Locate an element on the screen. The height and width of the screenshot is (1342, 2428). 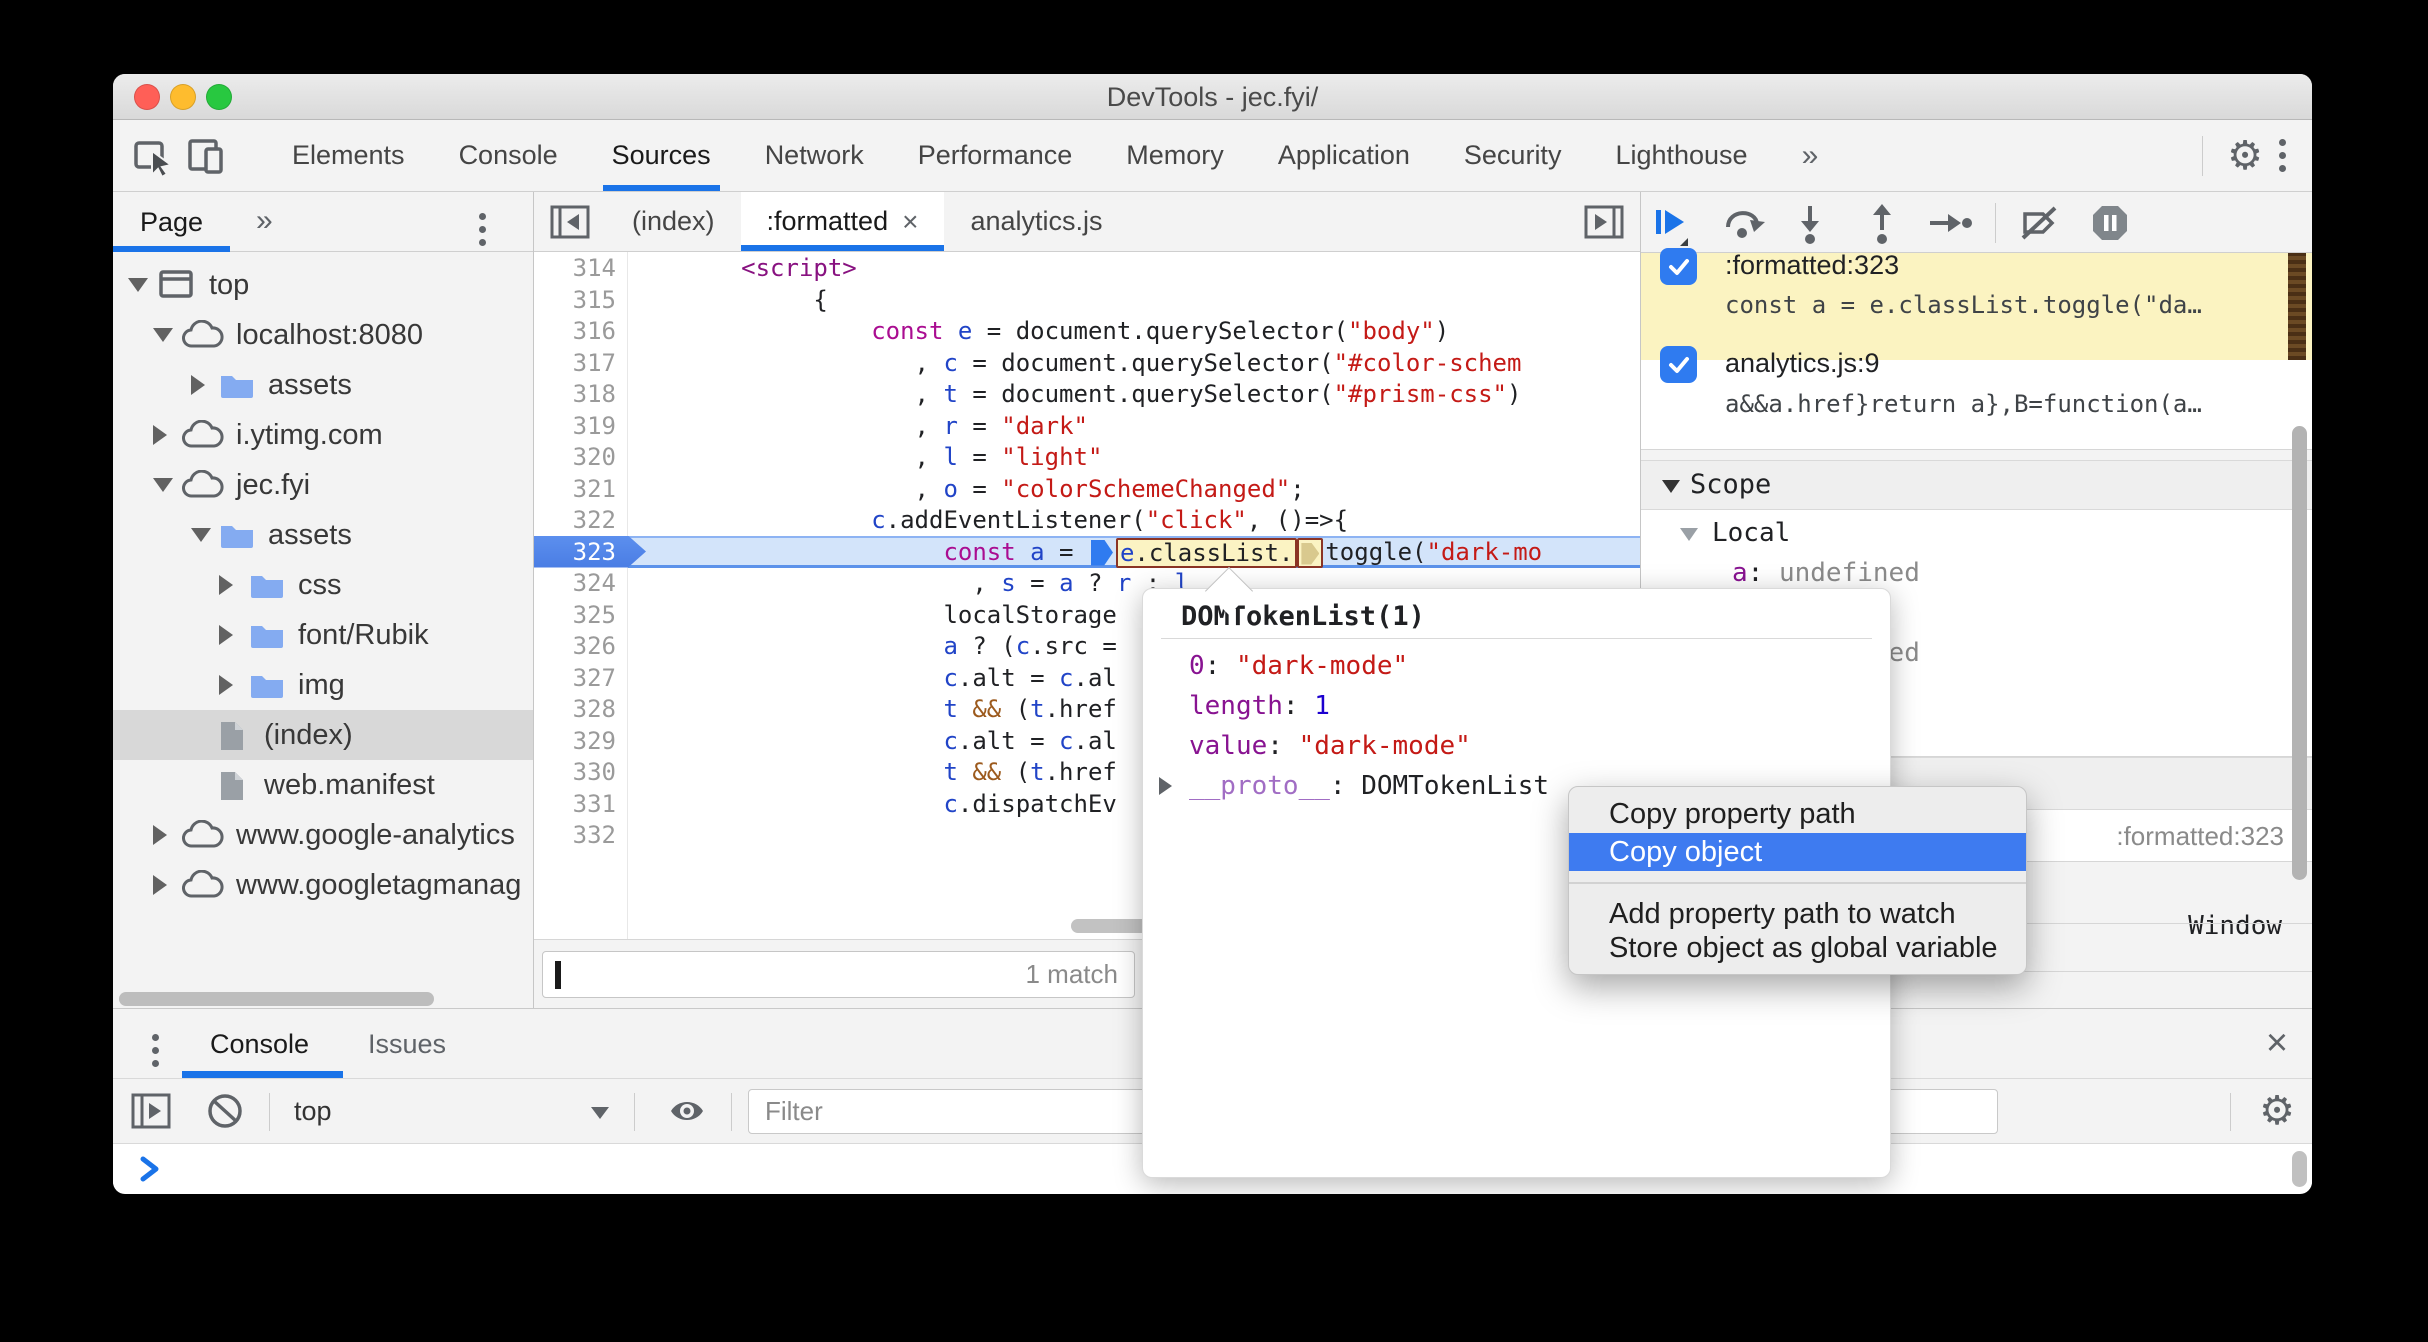
step-out-icon is located at coordinates (1882, 223).